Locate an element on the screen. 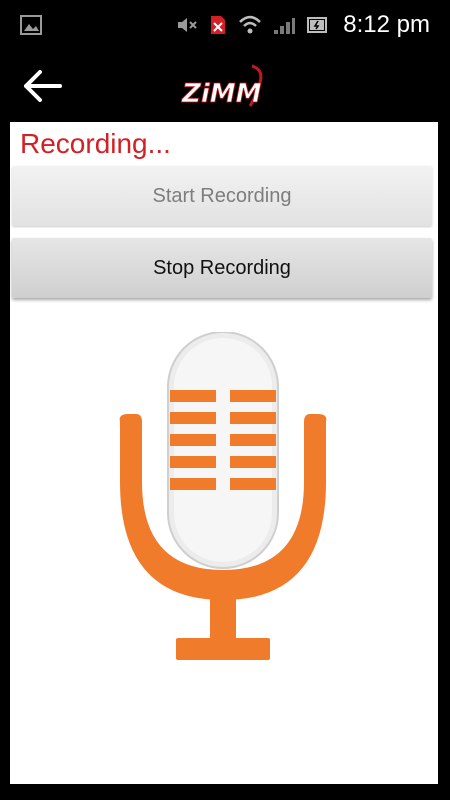 Image resolution: width=450 pixels, height=800 pixels. gallery-icon is located at coordinates (31, 25).